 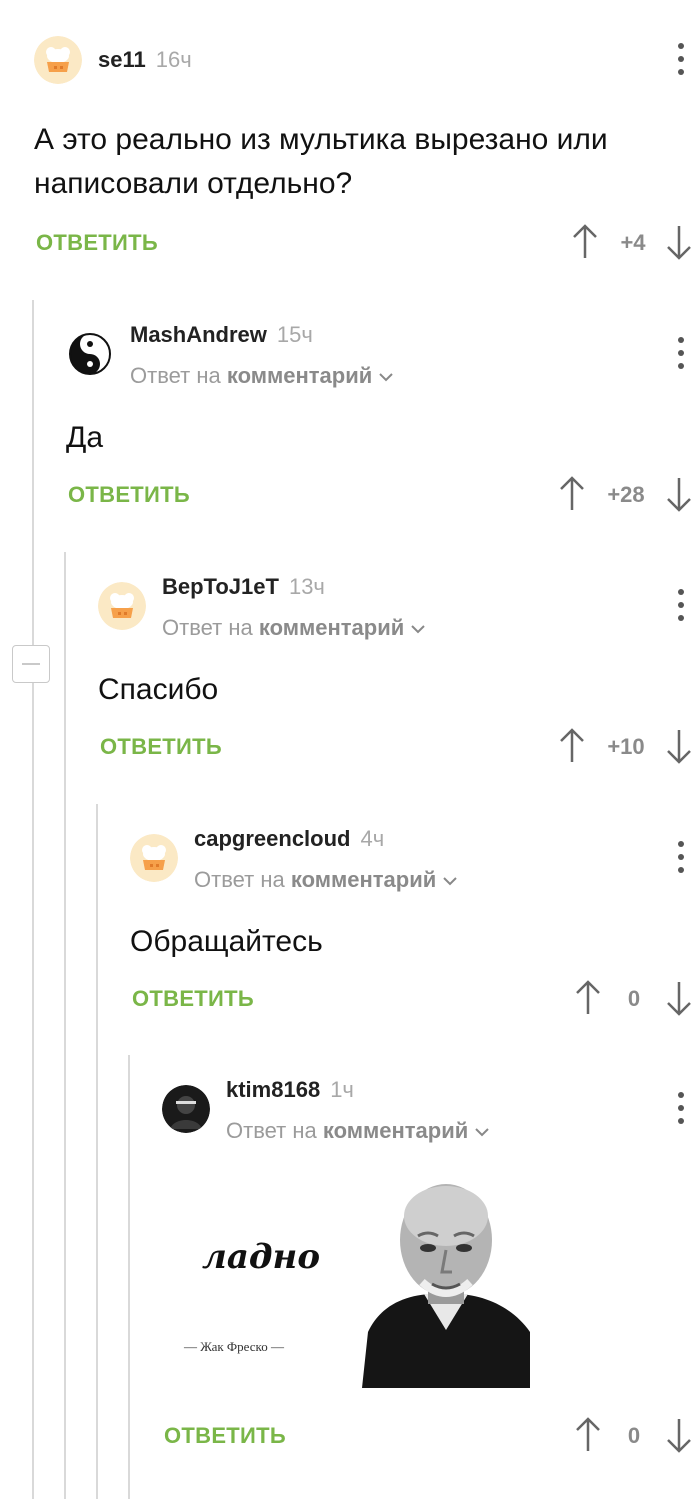 I want to click on comment-text: Да, so click(x=85, y=437).